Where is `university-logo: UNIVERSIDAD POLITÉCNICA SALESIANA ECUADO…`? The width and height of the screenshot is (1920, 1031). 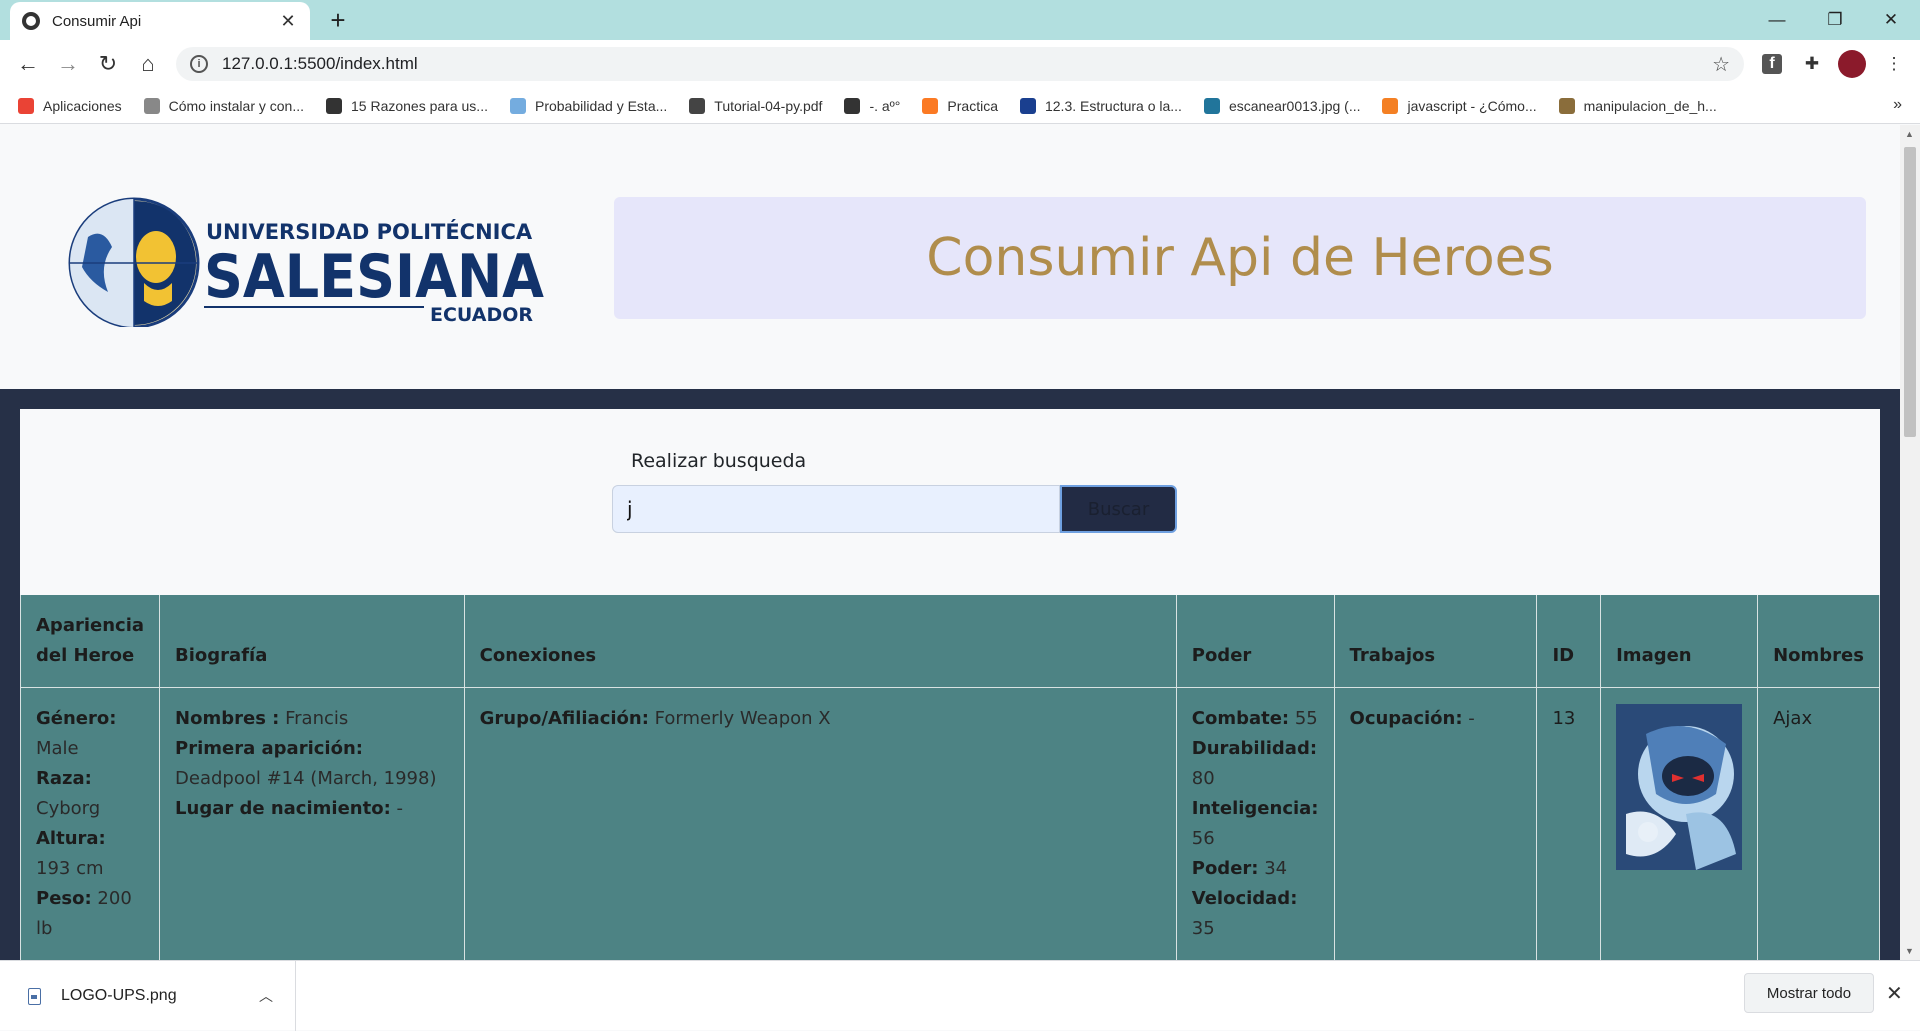 university-logo: UNIVERSIDAD POLITÉCNICA SALESIANA ECUADO… is located at coordinates (306, 262).